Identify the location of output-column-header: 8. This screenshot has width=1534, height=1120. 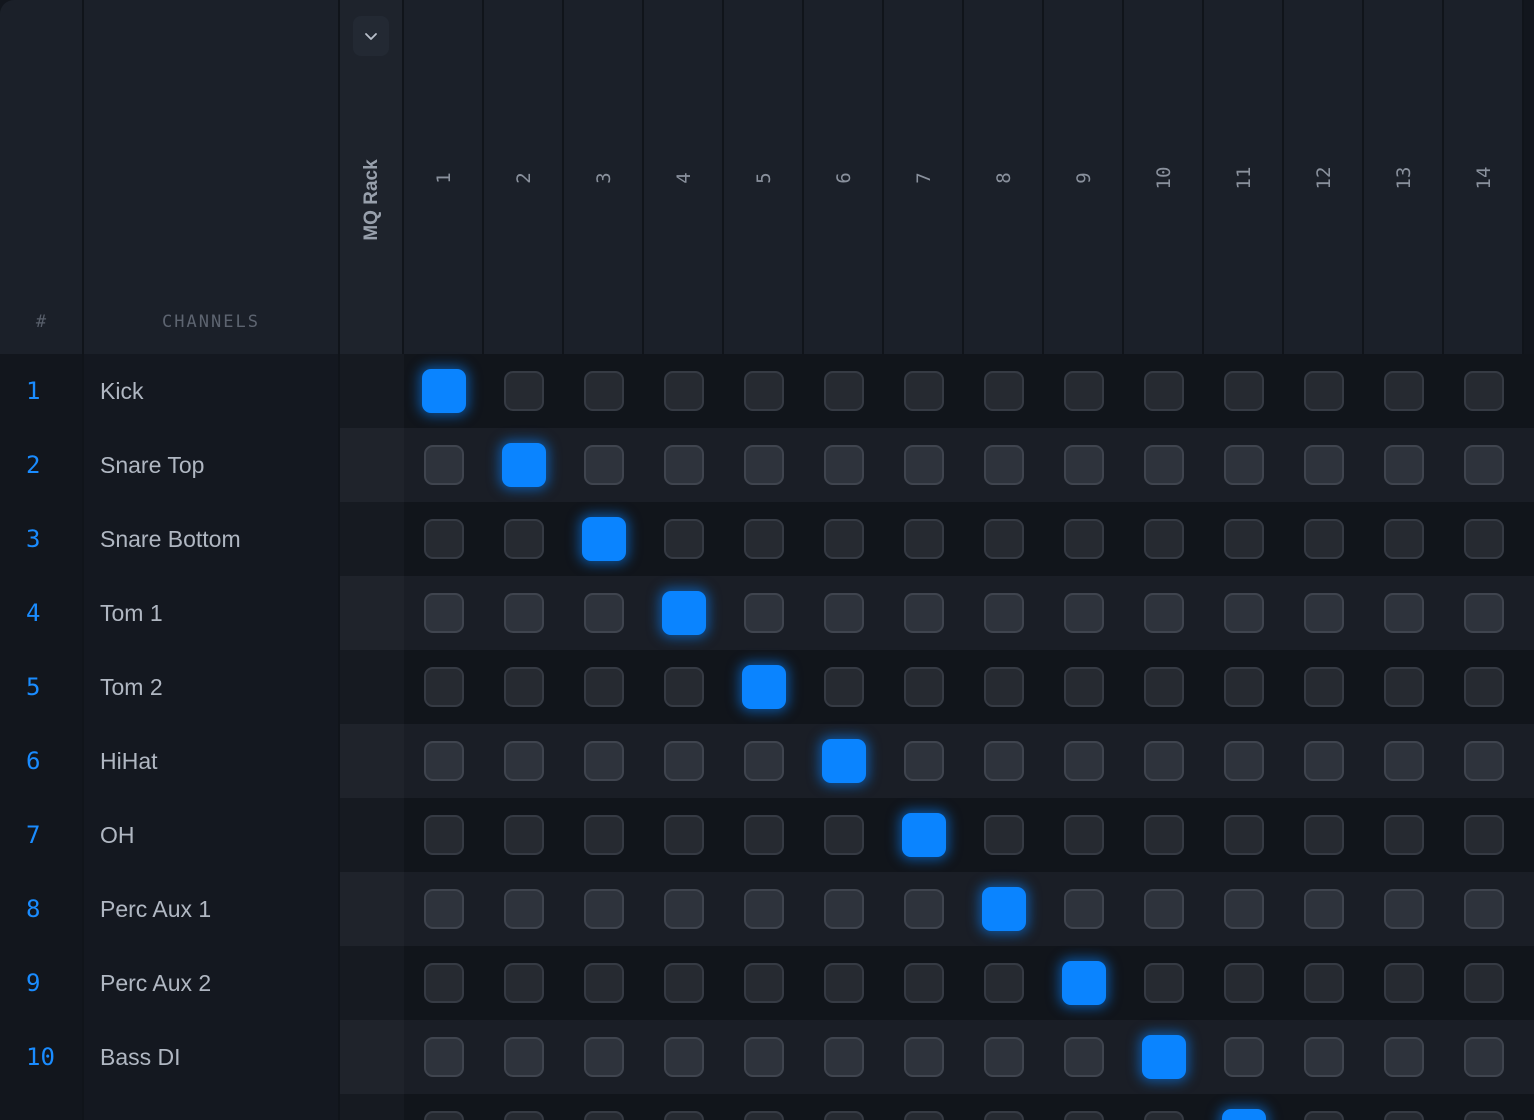
(1004, 177).